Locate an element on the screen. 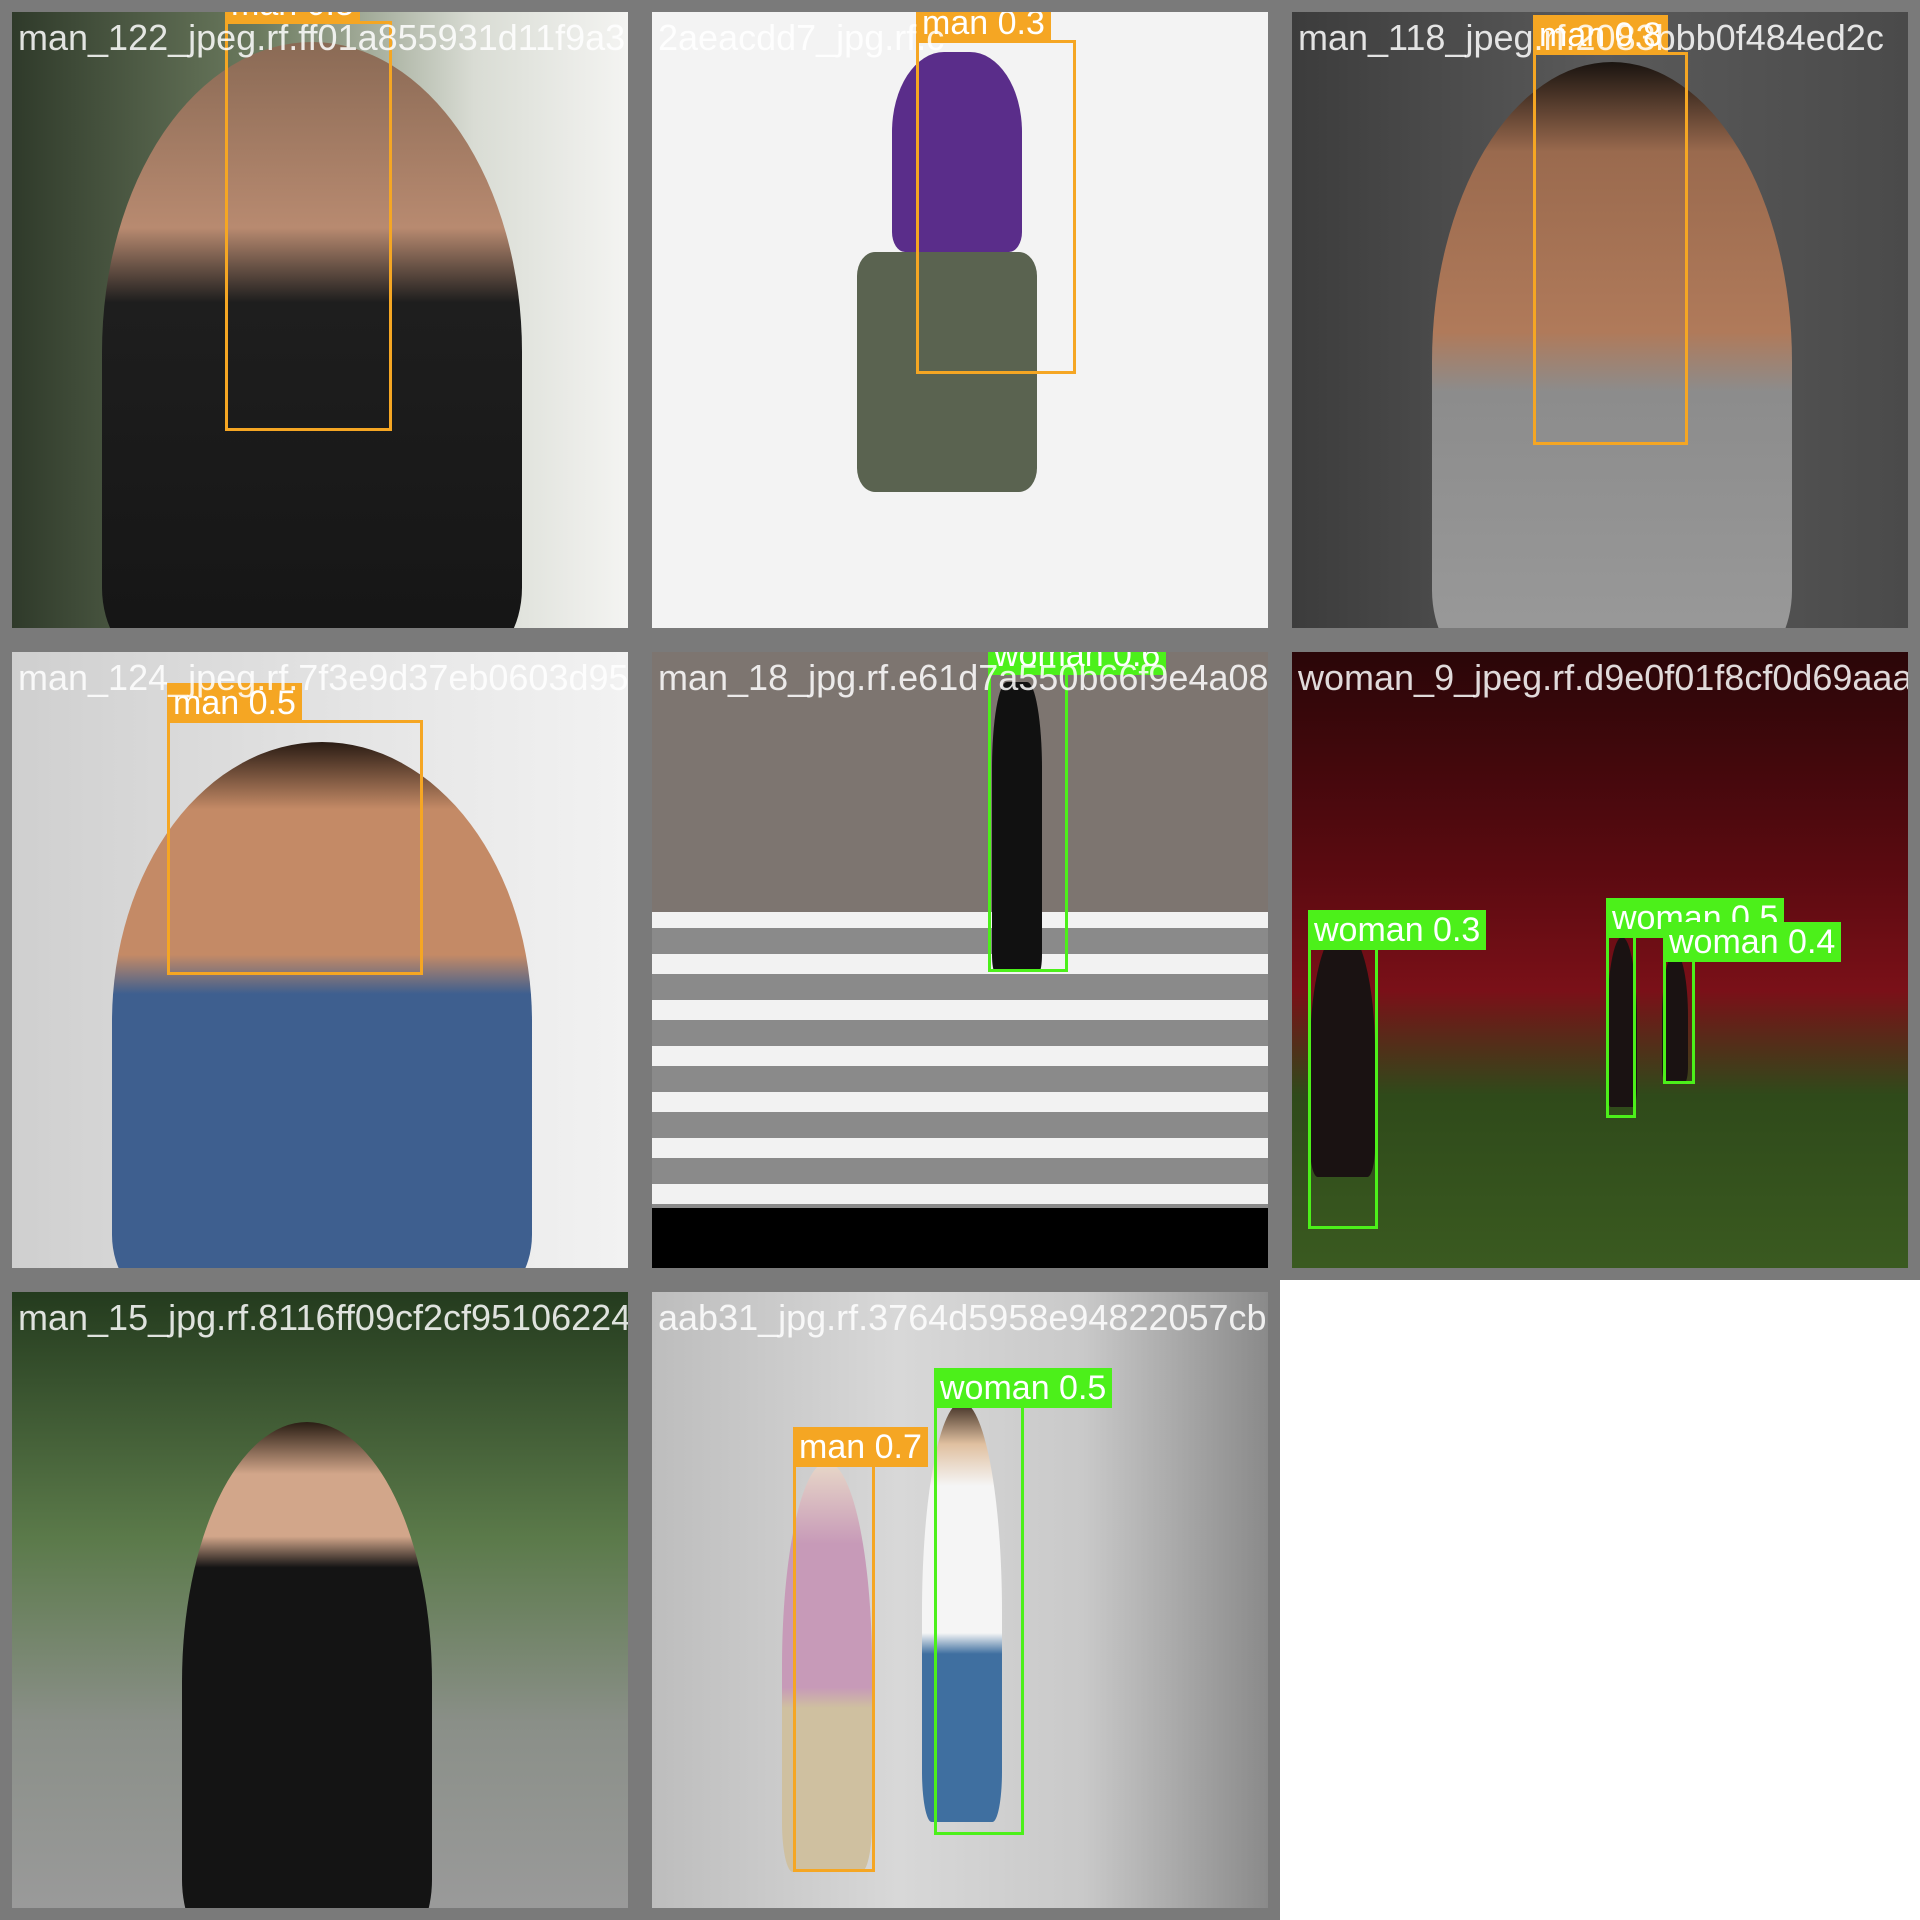  image-filename: man_18_jpg.rf.e61d7a550b66f9e4a08 is located at coordinates (963, 677).